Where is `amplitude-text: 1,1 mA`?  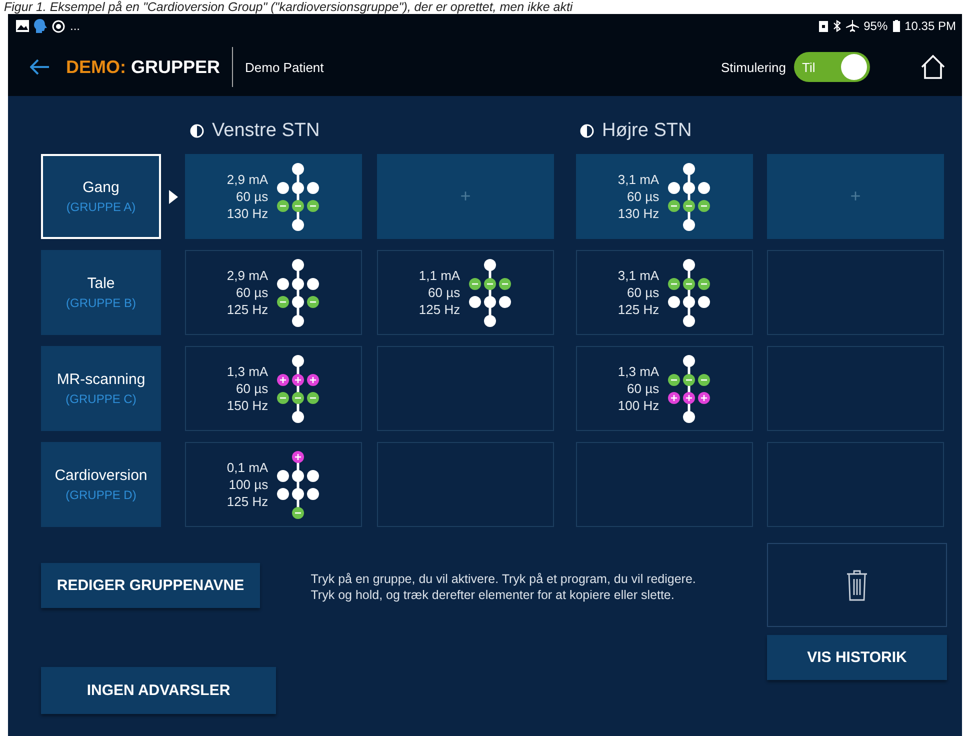
amplitude-text: 1,1 mA is located at coordinates (439, 275).